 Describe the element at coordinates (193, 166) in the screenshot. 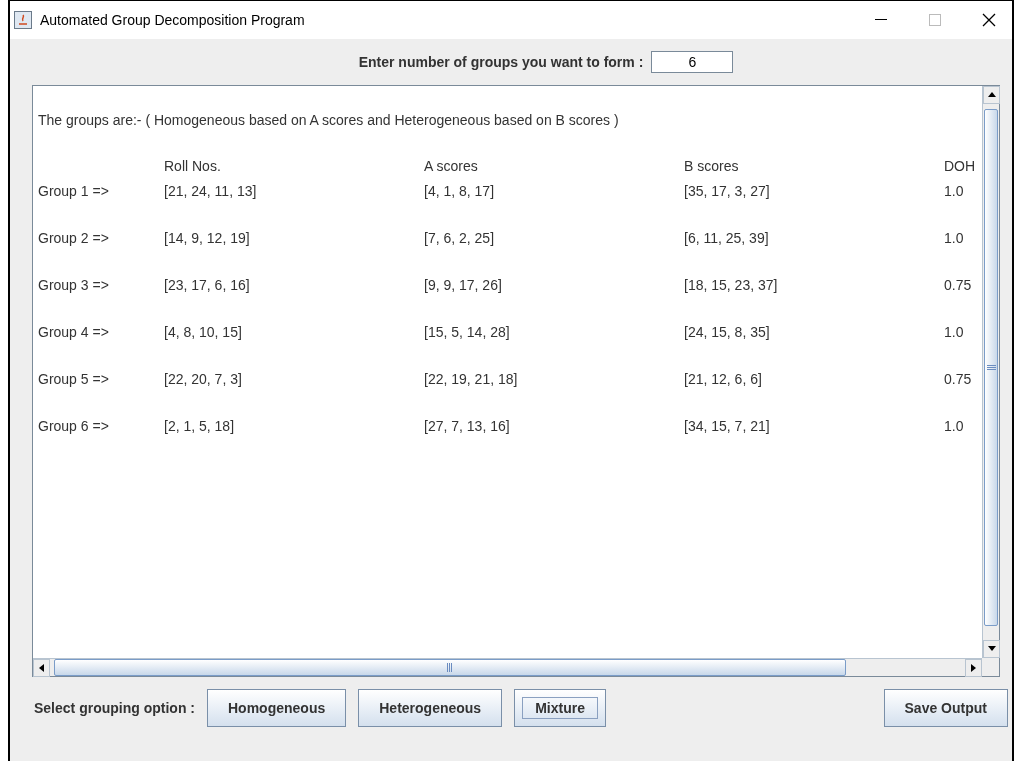

I see `column-header: Roll Nos.` at that location.